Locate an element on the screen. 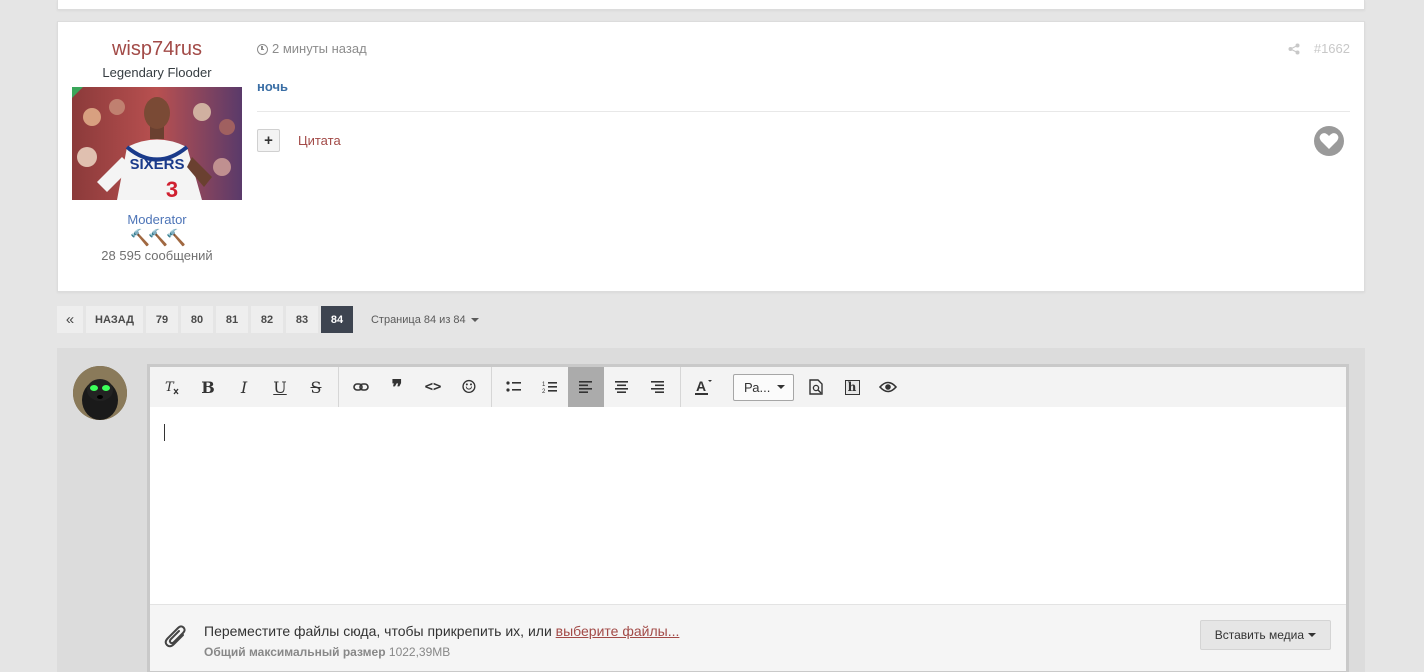 This screenshot has width=1424, height=672. post-actions: + Цитата is located at coordinates (803, 141).